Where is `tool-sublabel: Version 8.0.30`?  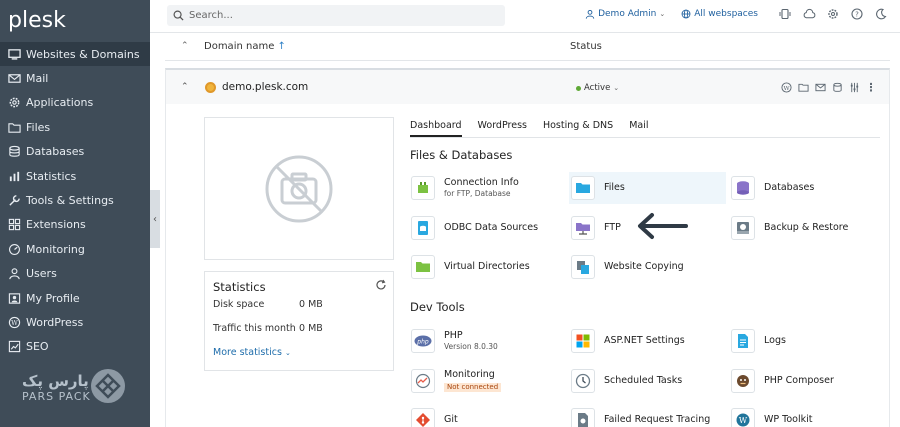
tool-sublabel: Version 8.0.30 is located at coordinates (471, 347).